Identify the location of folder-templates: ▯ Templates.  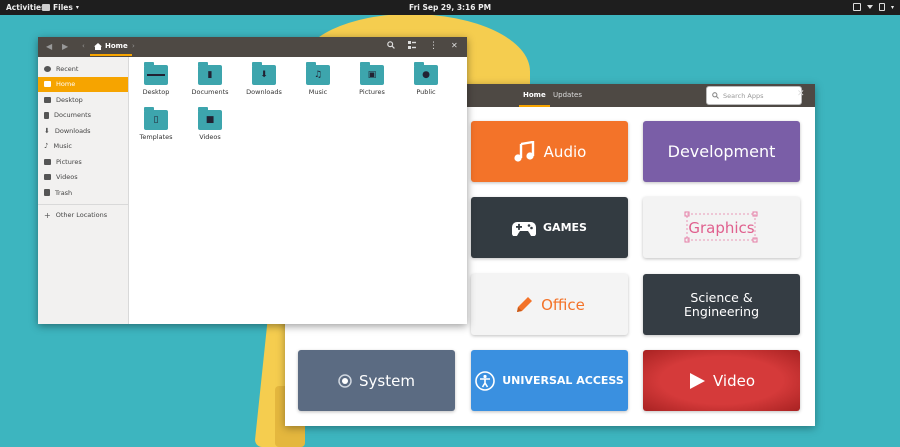
(156, 121).